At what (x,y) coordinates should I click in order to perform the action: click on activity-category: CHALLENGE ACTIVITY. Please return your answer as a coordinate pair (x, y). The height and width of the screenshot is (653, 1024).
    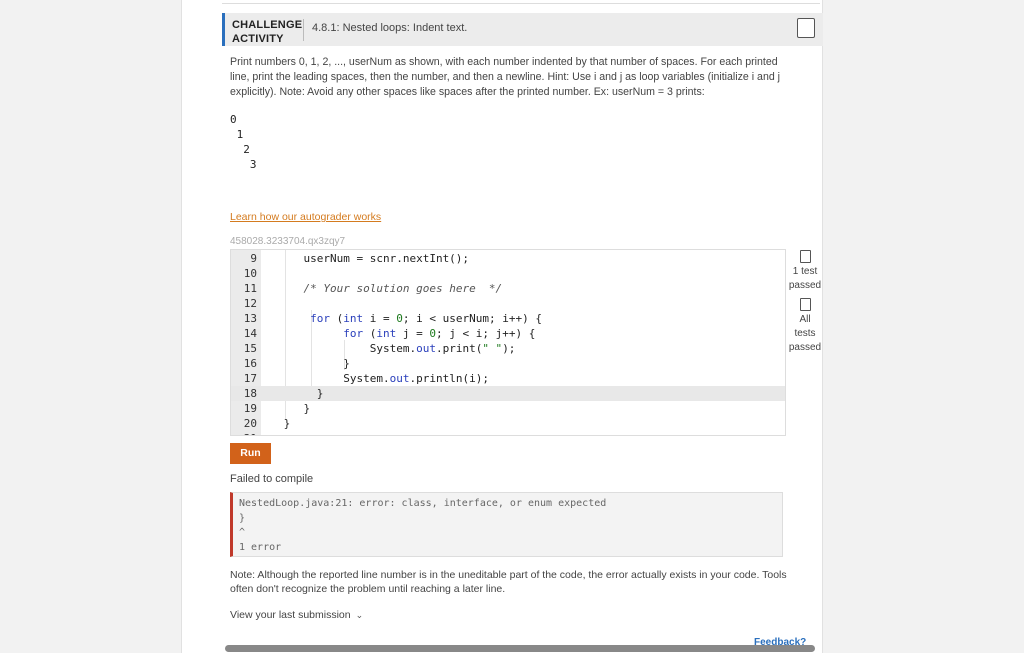
    Looking at the image, I should click on (267, 32).